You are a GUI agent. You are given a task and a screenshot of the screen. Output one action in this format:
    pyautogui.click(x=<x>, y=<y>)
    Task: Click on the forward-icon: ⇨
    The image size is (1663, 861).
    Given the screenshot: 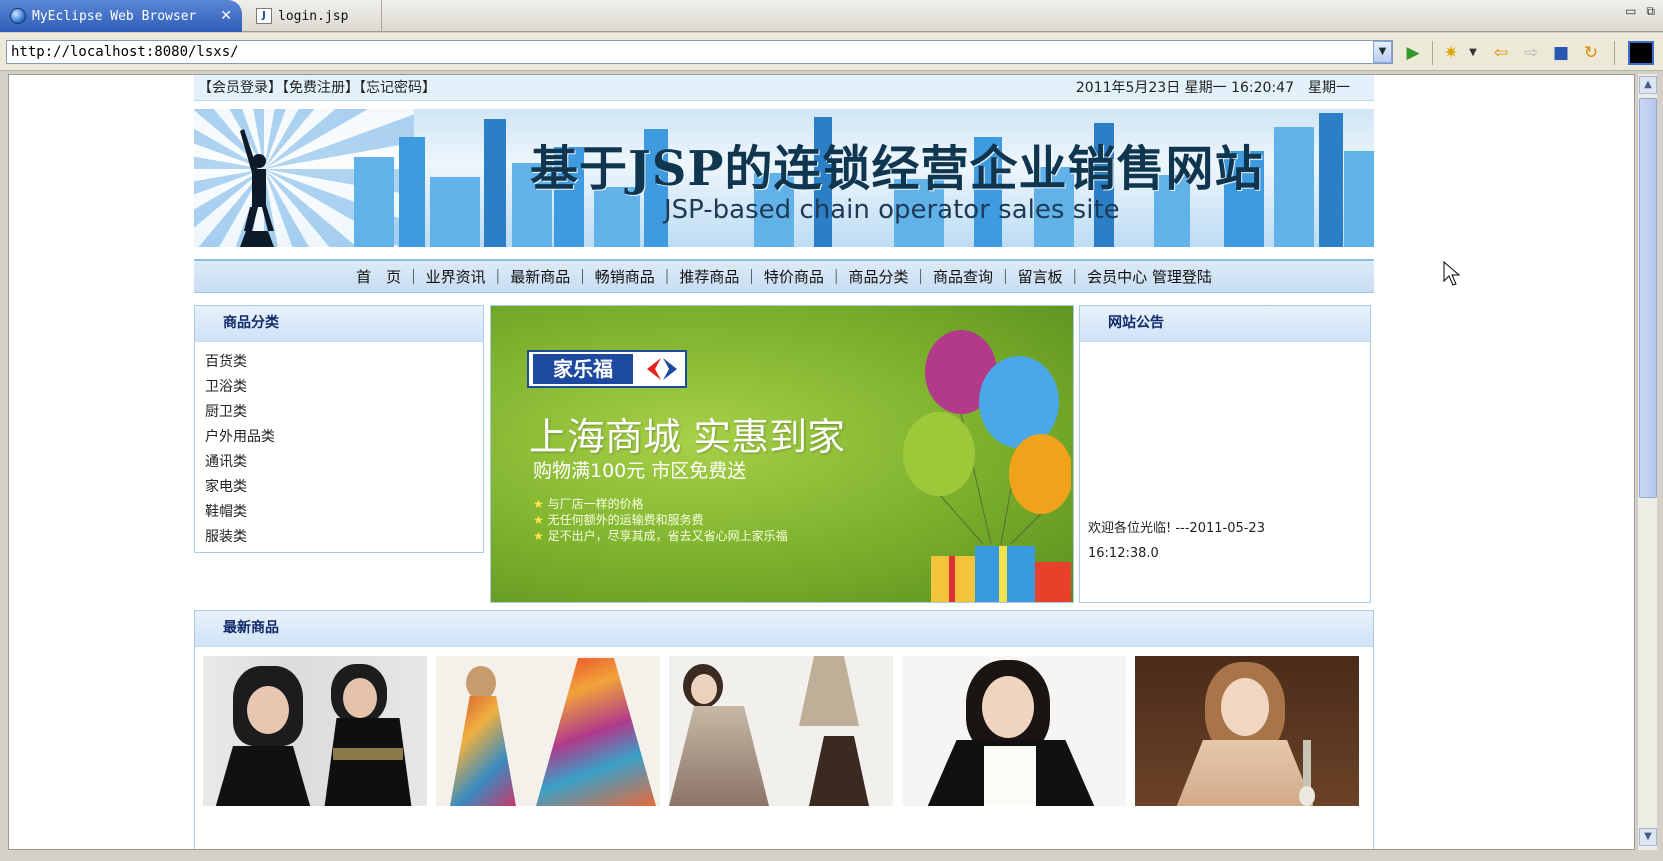 What is the action you would take?
    pyautogui.click(x=1531, y=53)
    